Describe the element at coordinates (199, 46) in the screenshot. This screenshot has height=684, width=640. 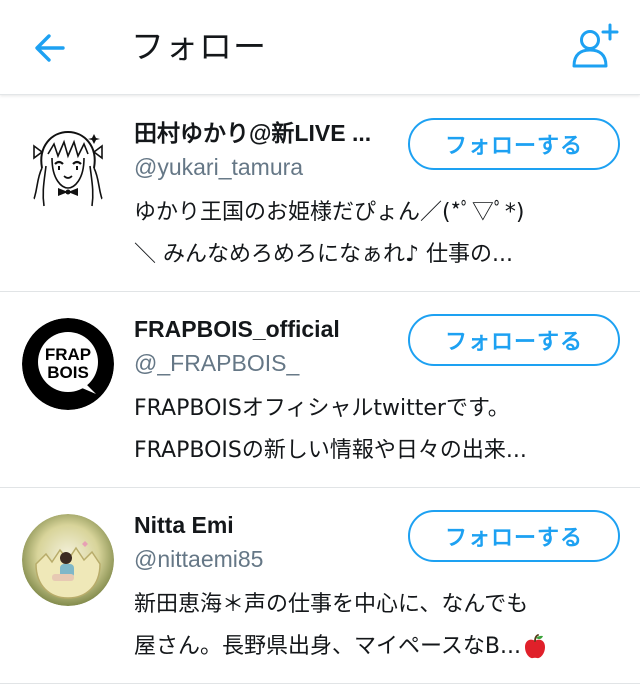
I see `page-title: フォロー` at that location.